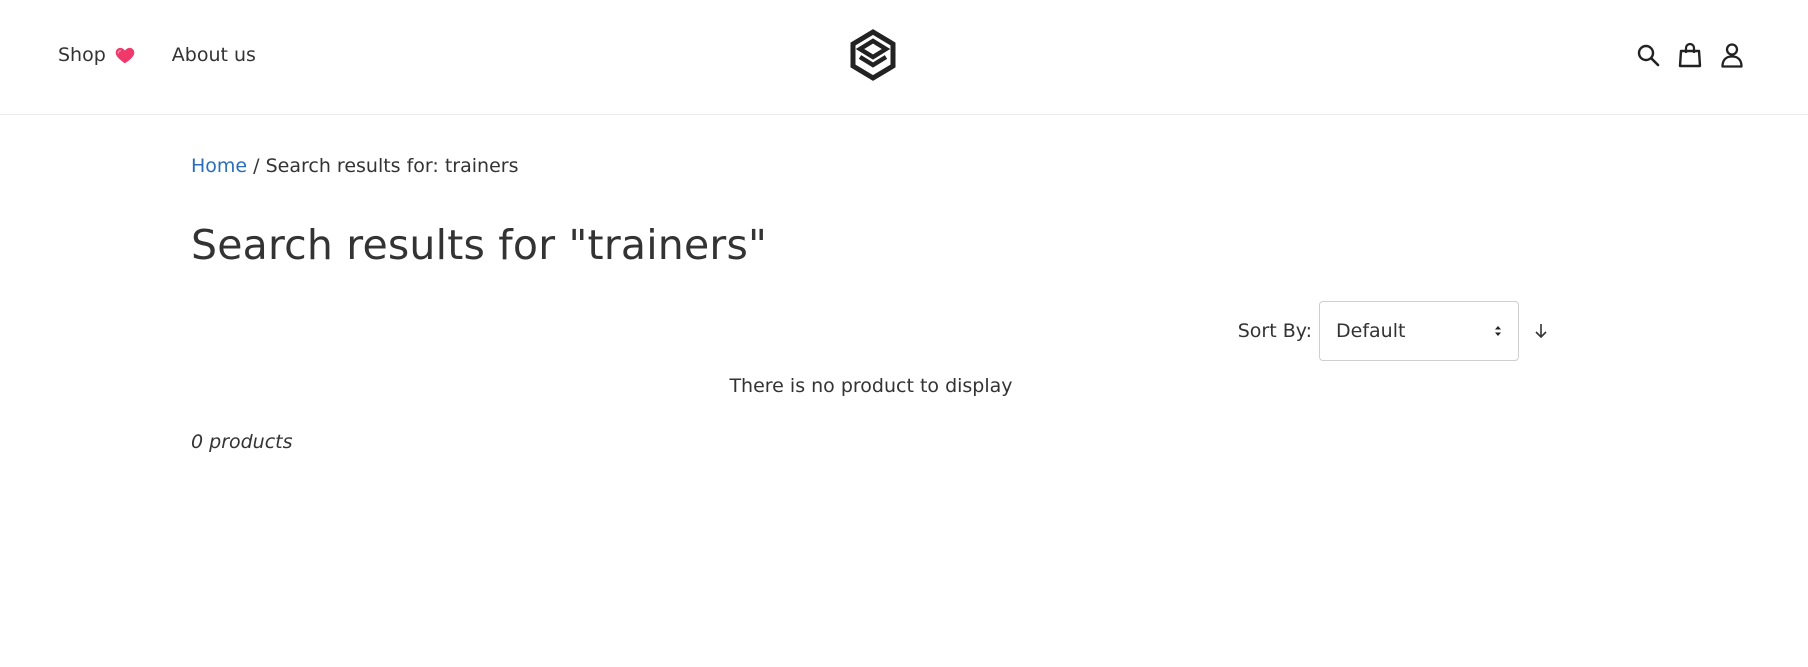 The height and width of the screenshot is (667, 1808). What do you see at coordinates (82, 55) in the screenshot?
I see `nav-shop-label: Shop` at bounding box center [82, 55].